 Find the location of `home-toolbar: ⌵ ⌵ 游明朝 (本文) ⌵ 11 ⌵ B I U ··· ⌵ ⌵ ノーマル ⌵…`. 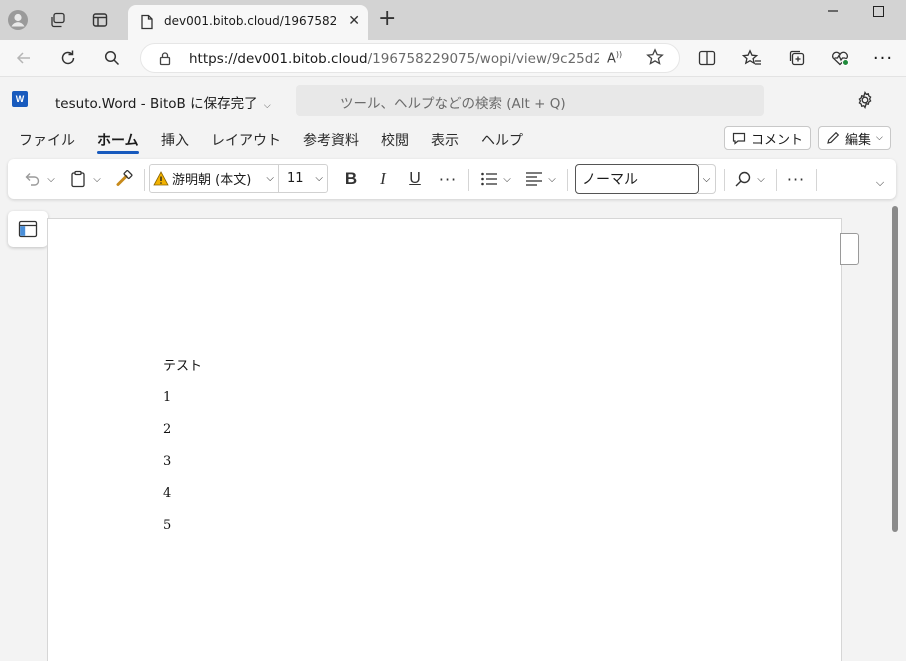

home-toolbar: ⌵ ⌵ 游明朝 (本文) ⌵ 11 ⌵ B I U ··· ⌵ ⌵ ノーマル ⌵… is located at coordinates (452, 179).